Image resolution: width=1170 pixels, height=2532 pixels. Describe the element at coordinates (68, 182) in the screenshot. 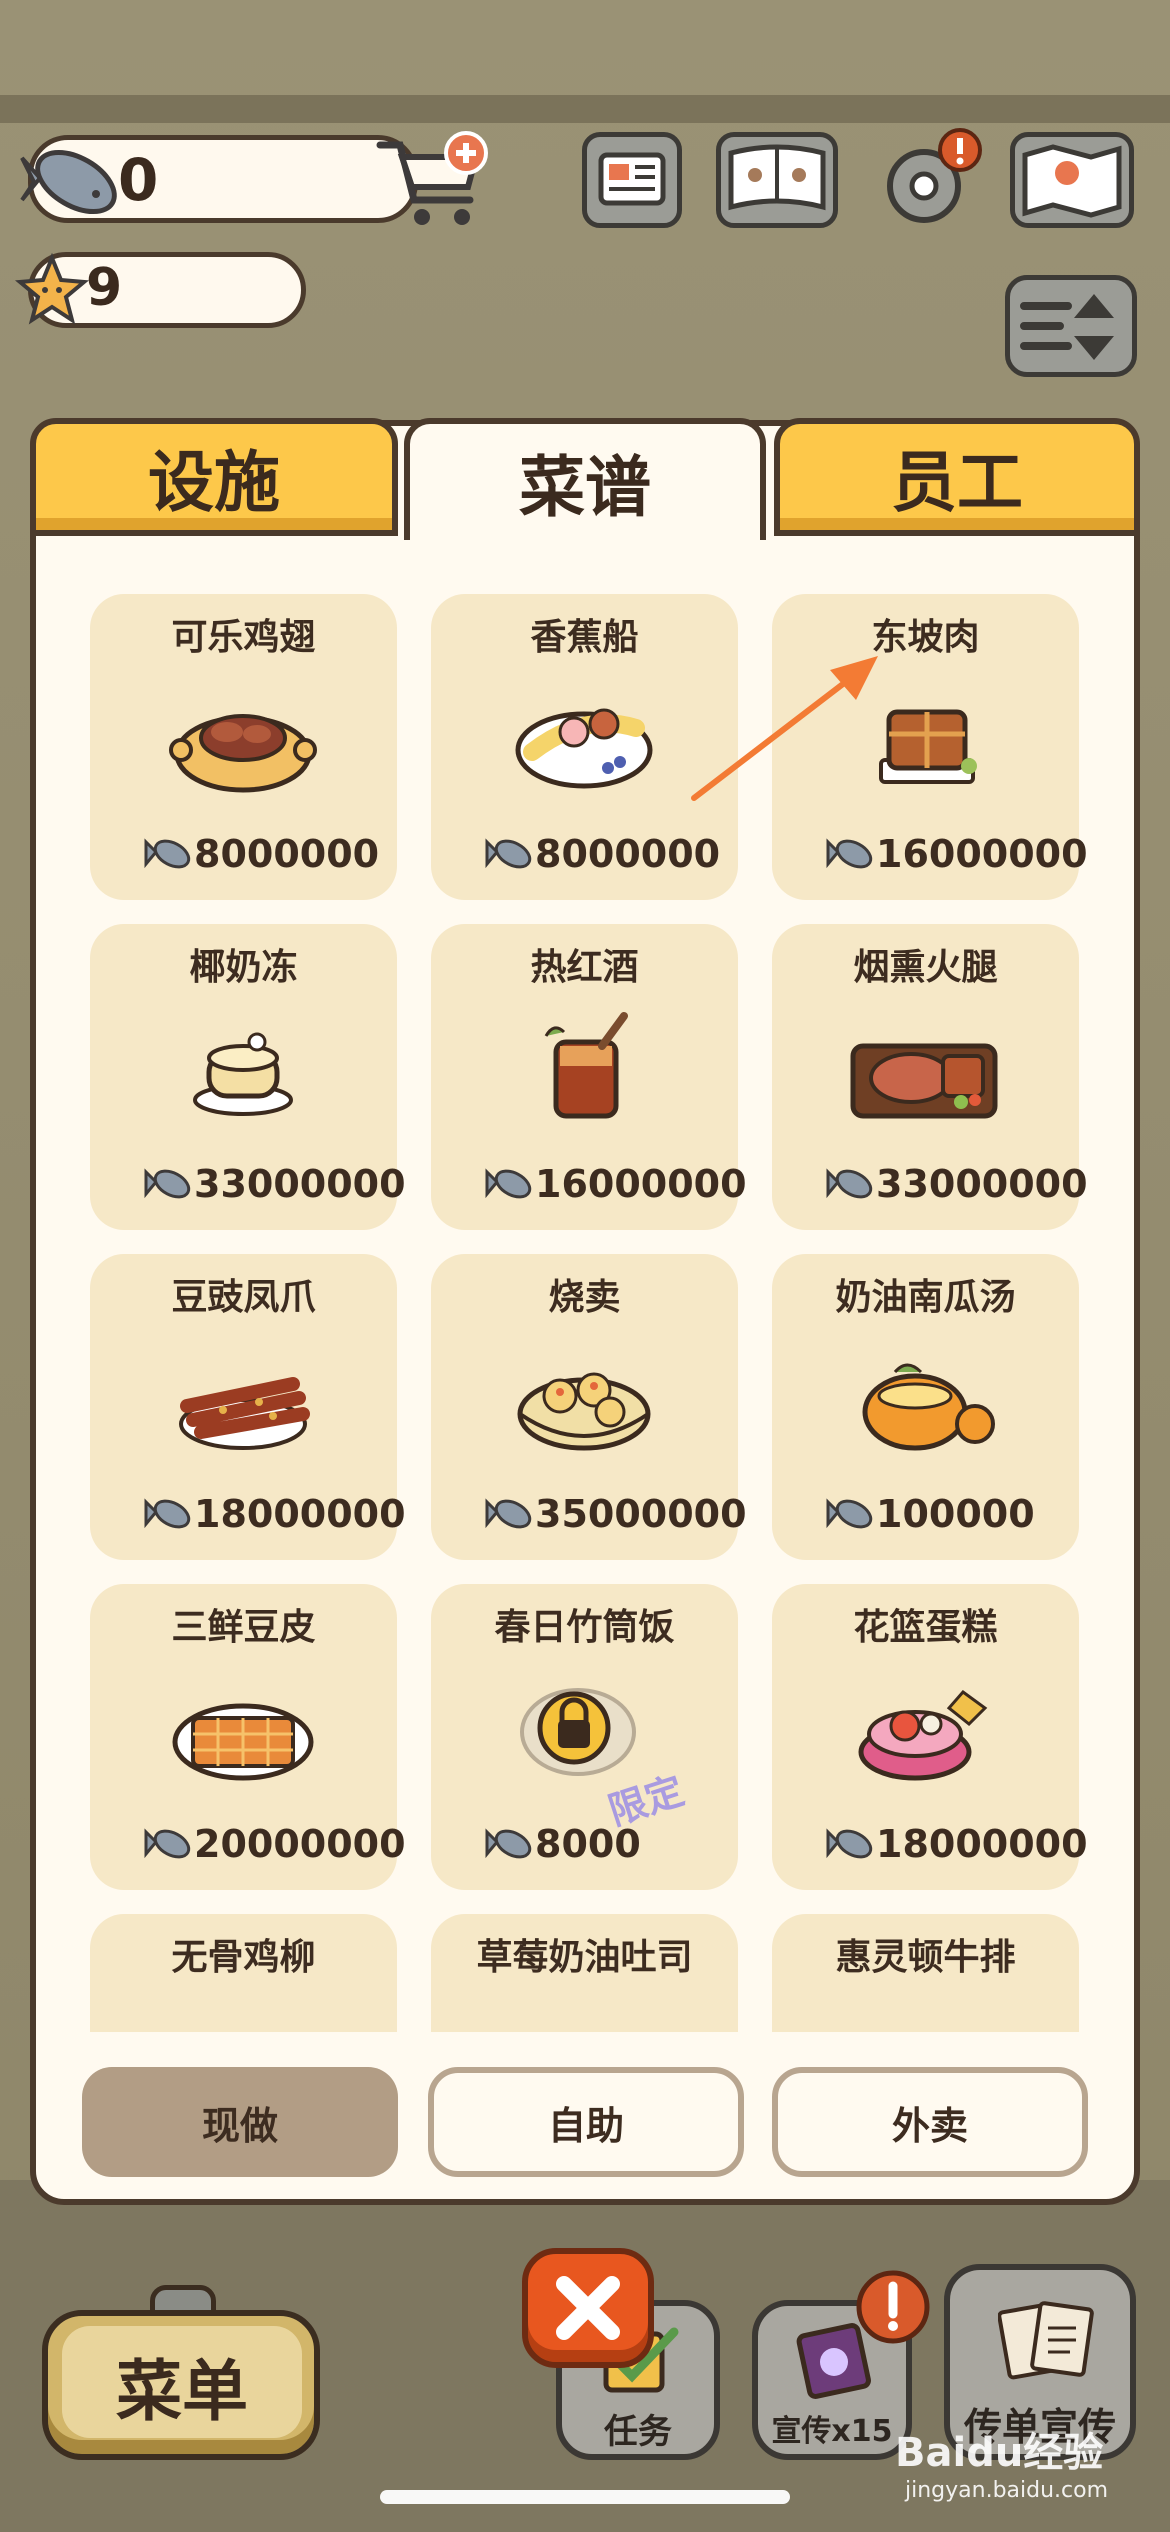

I see `fish-icon` at that location.